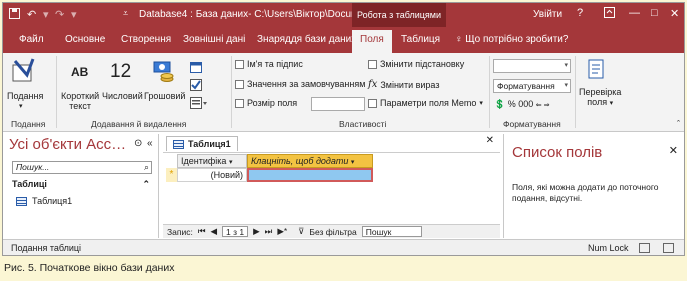  What do you see at coordinates (164, 96) in the screenshot?
I see `currency-button: Грошовий` at bounding box center [164, 96].